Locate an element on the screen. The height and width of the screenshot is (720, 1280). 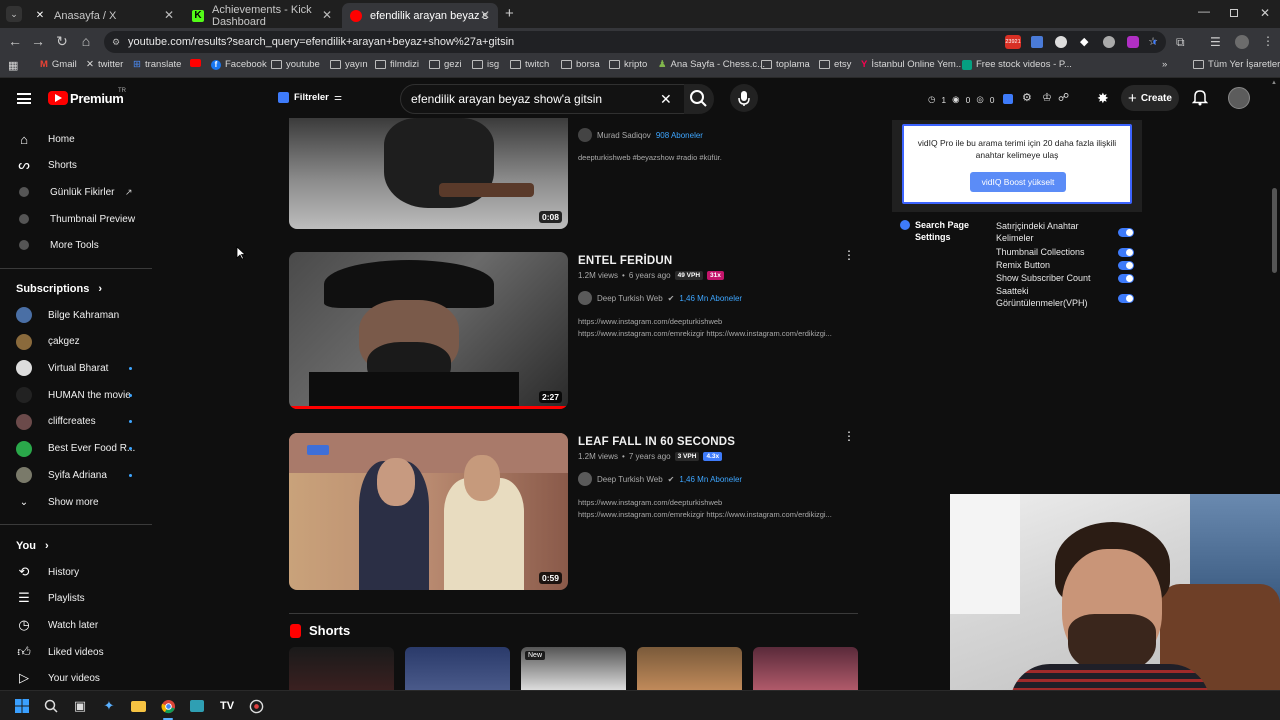
minimize-window-icon: — is located at coordinates (1204, 11).